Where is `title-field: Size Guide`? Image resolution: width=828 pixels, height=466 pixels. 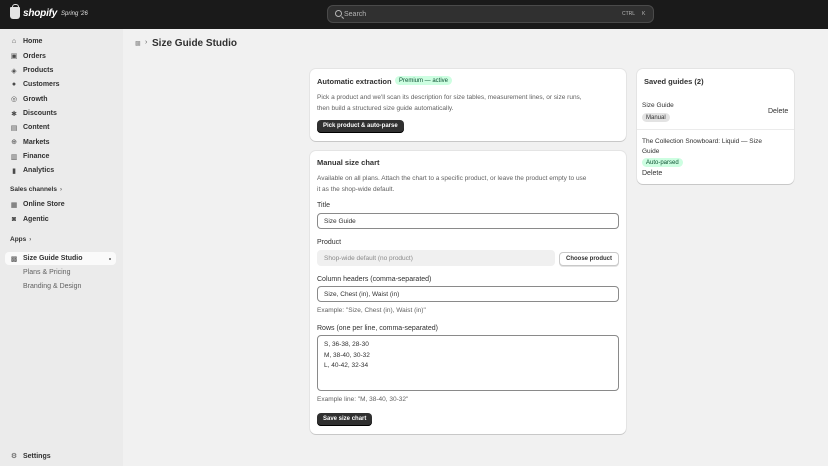 title-field: Size Guide is located at coordinates (468, 221).